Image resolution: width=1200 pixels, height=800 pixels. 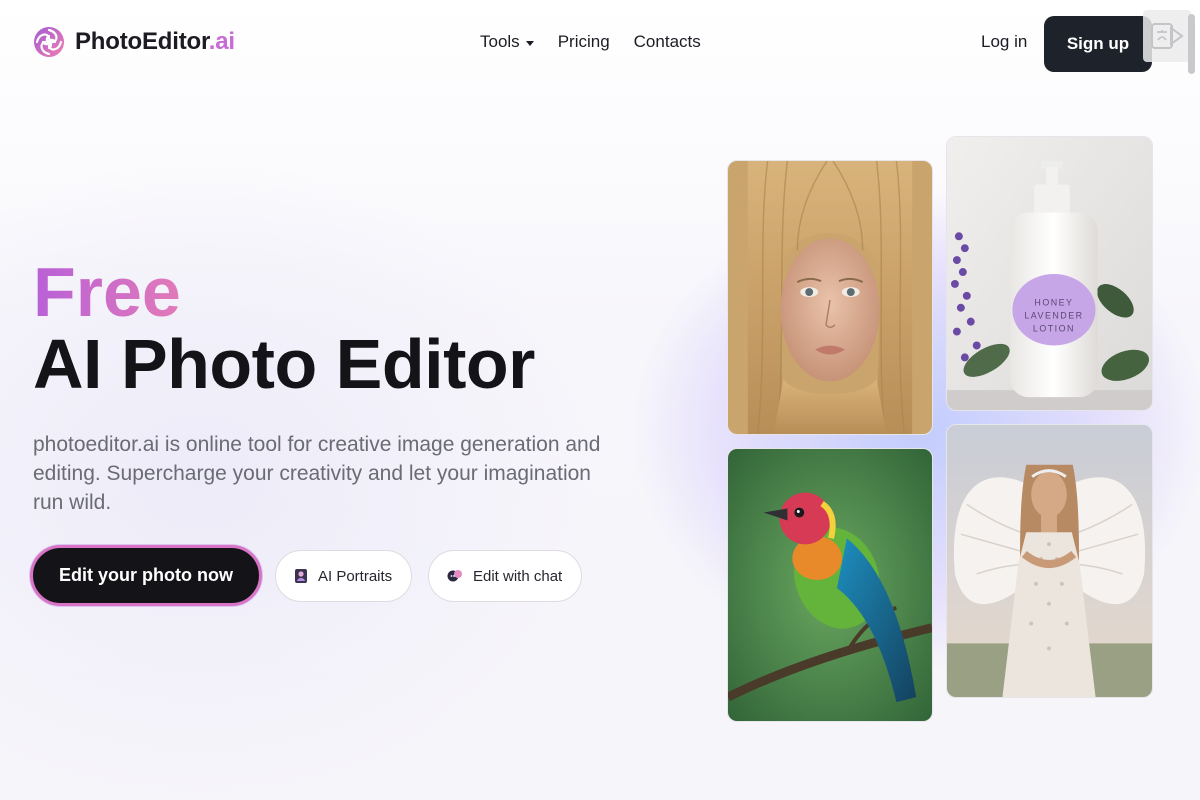 What do you see at coordinates (529, 43) in the screenshot?
I see `chevron-down-icon` at bounding box center [529, 43].